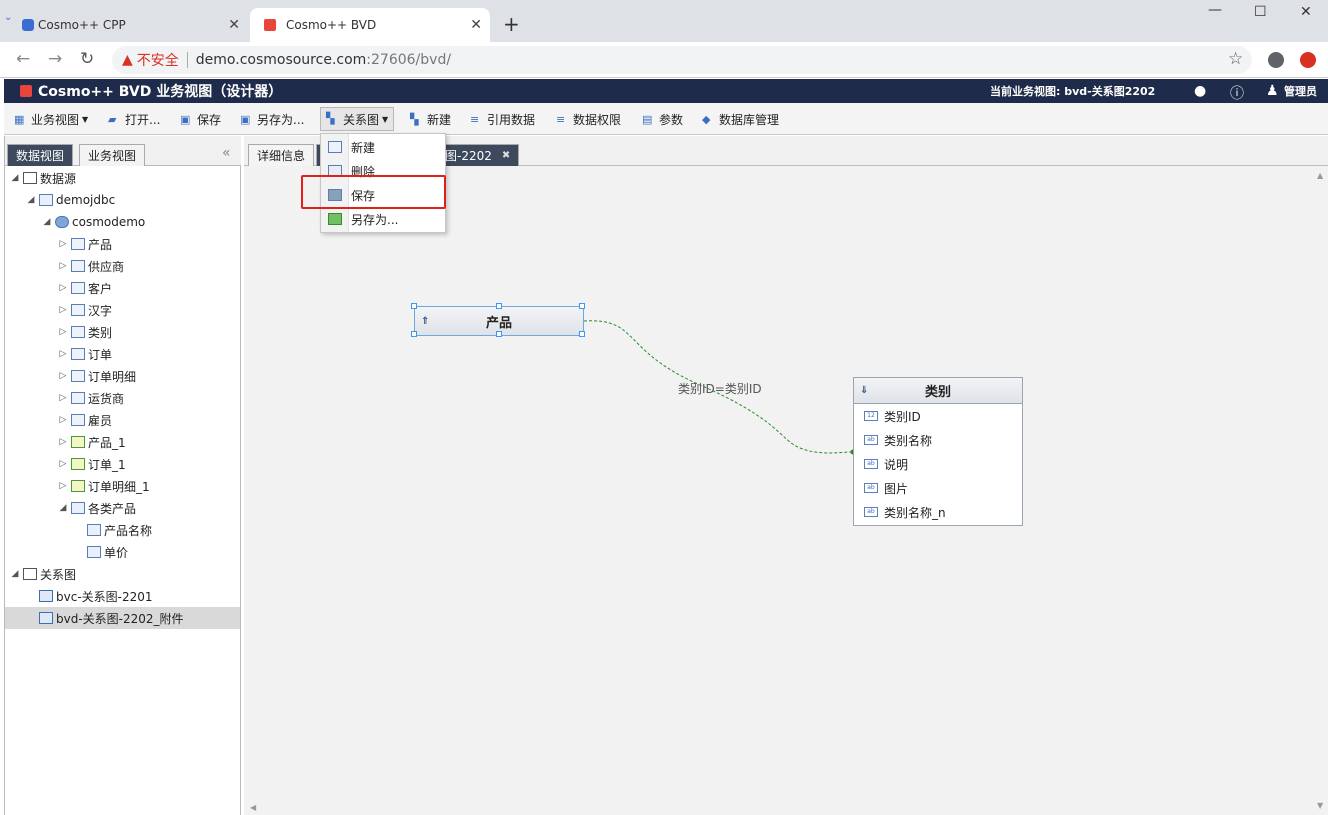 The height and width of the screenshot is (815, 1328). I want to click on reload-button: ↻, so click(87, 59).